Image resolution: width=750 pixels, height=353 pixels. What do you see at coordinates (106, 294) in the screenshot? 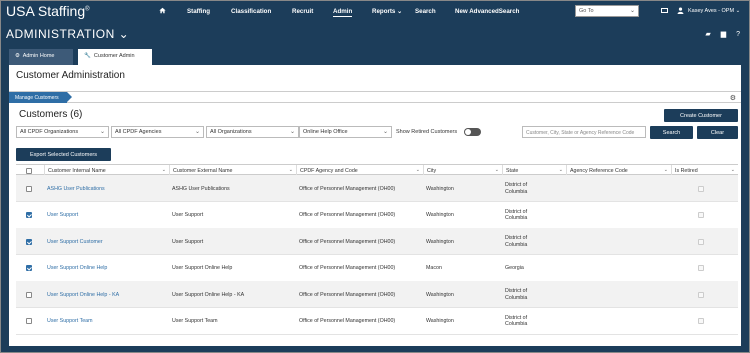
I see `cell-internal-name: User Support Online Help - KA` at bounding box center [106, 294].